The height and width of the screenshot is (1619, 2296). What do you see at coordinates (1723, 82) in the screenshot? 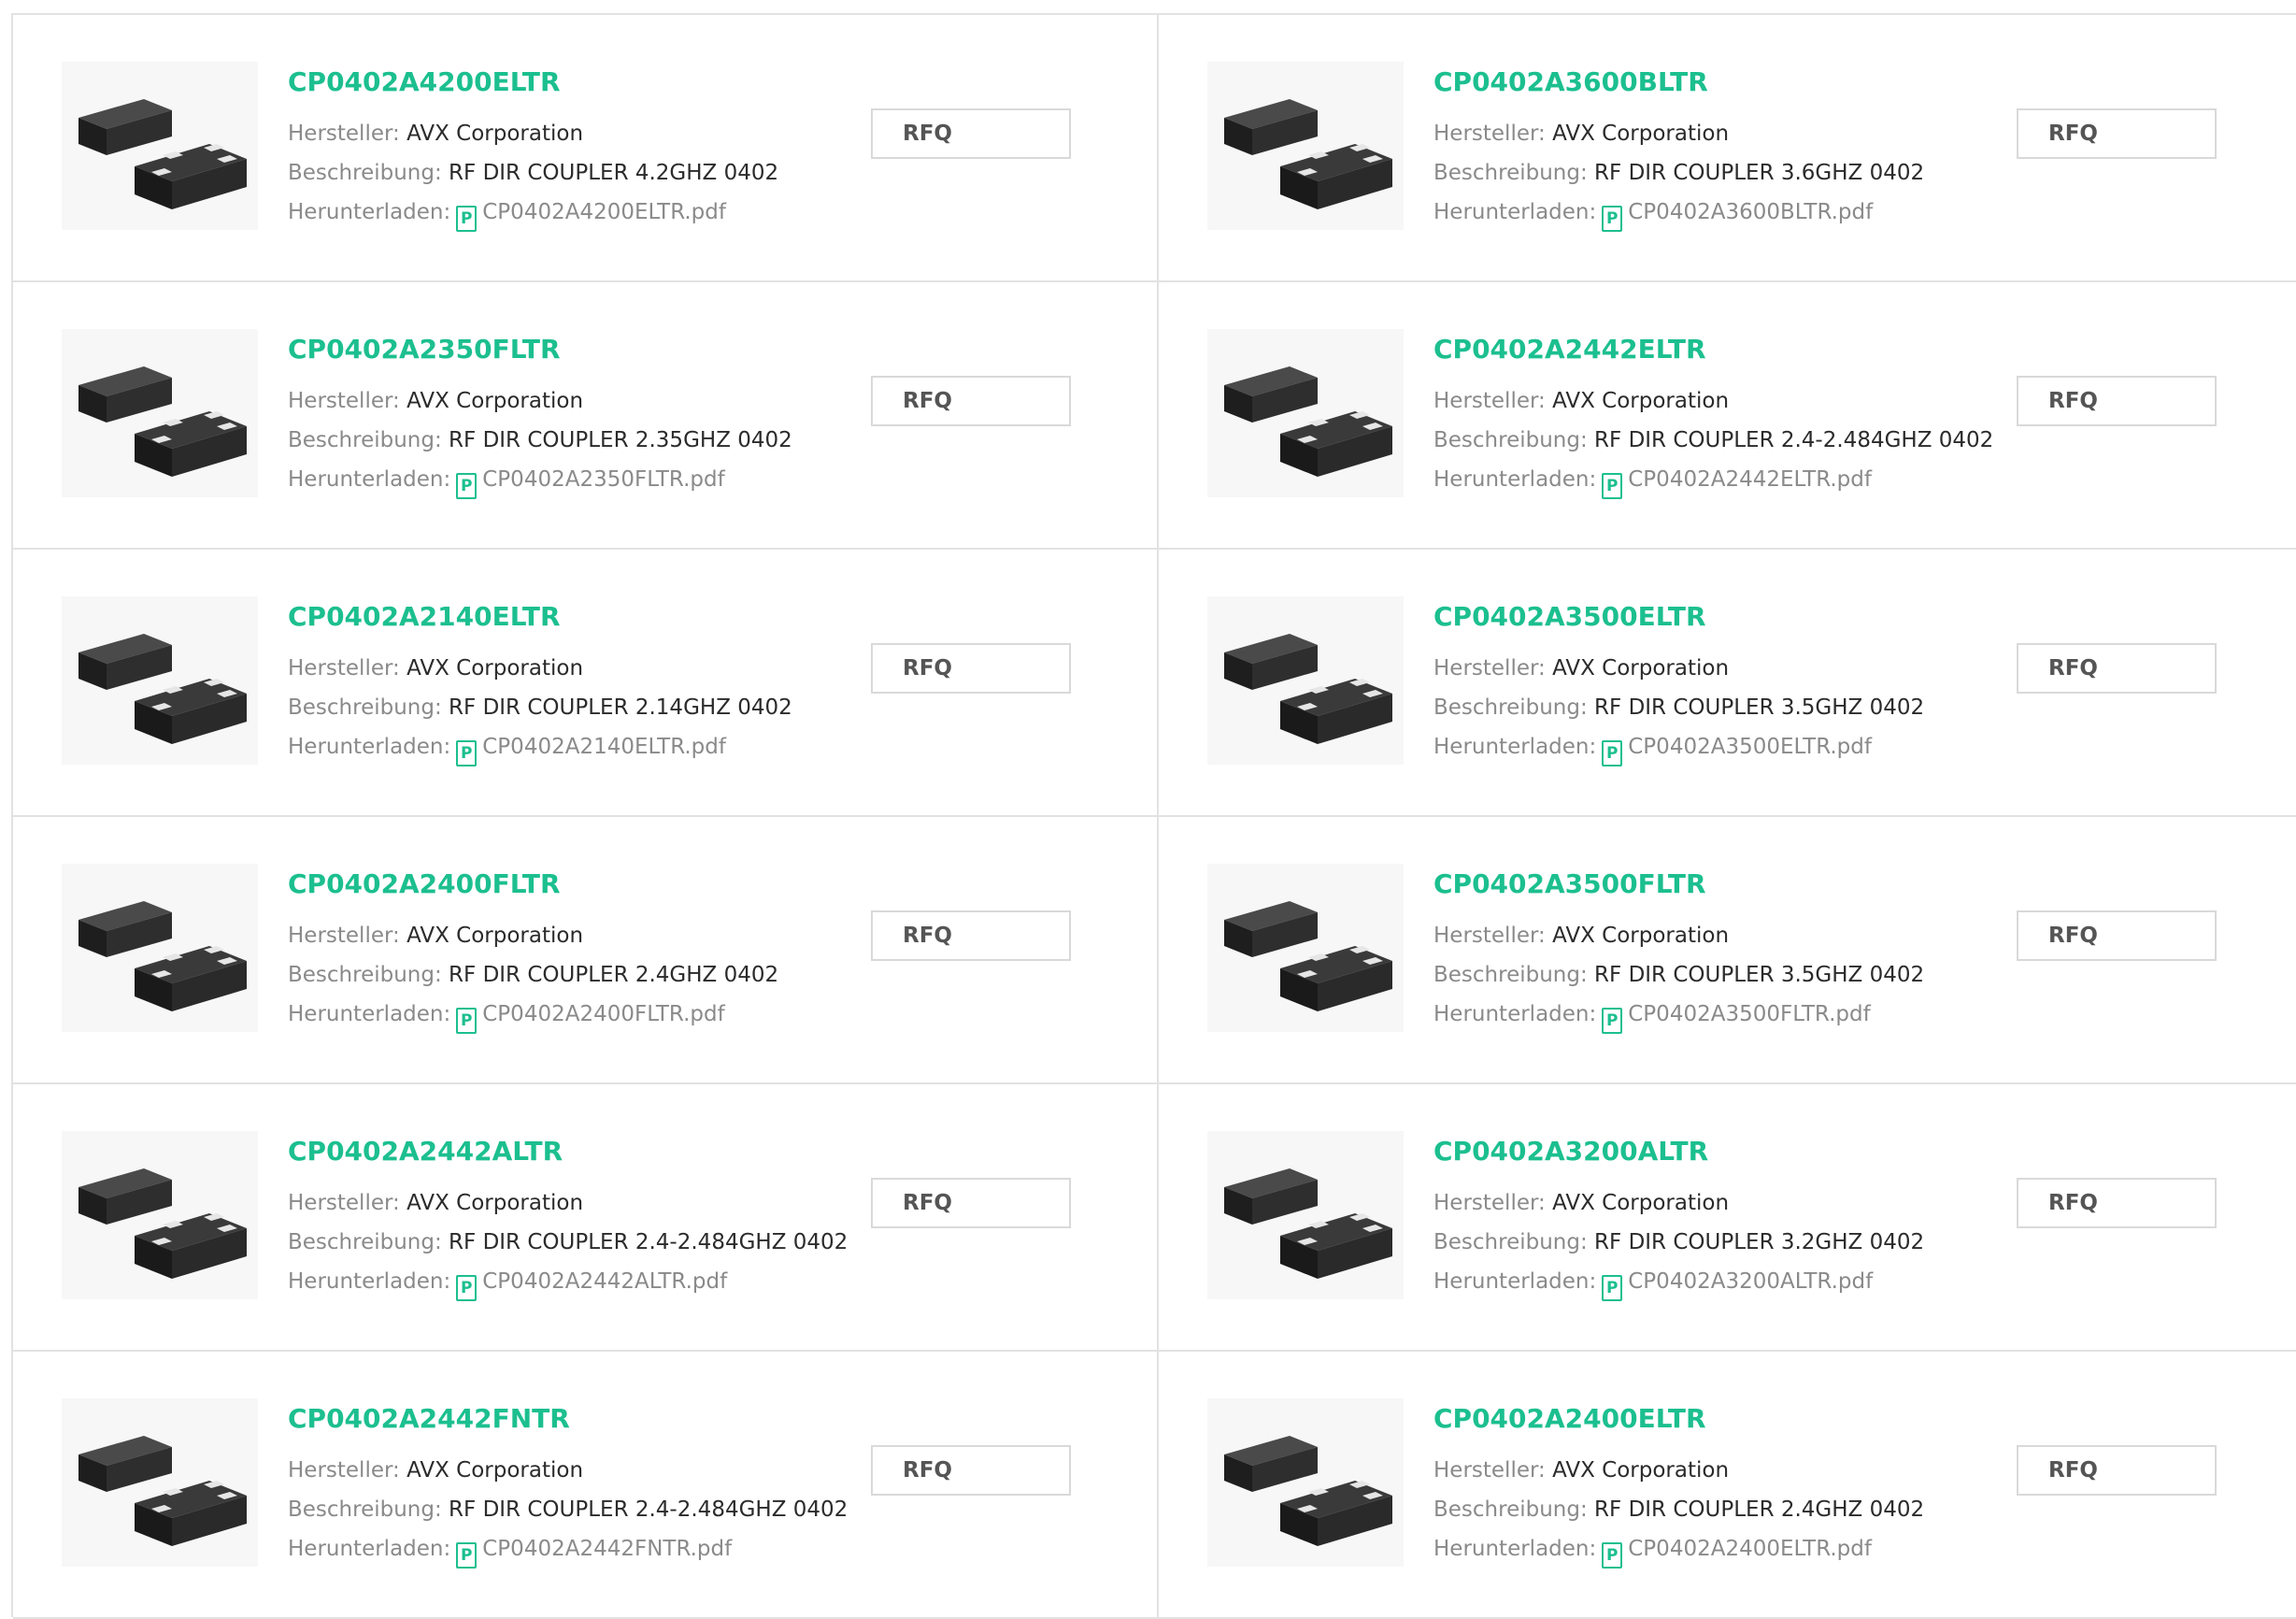
I see `part-number-link: CP0402A3600BLTR` at bounding box center [1723, 82].